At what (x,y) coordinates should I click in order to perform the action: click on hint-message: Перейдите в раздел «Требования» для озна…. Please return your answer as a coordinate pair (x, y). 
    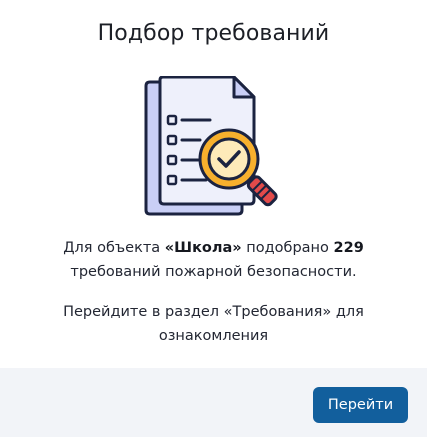
    Looking at the image, I should click on (213, 324).